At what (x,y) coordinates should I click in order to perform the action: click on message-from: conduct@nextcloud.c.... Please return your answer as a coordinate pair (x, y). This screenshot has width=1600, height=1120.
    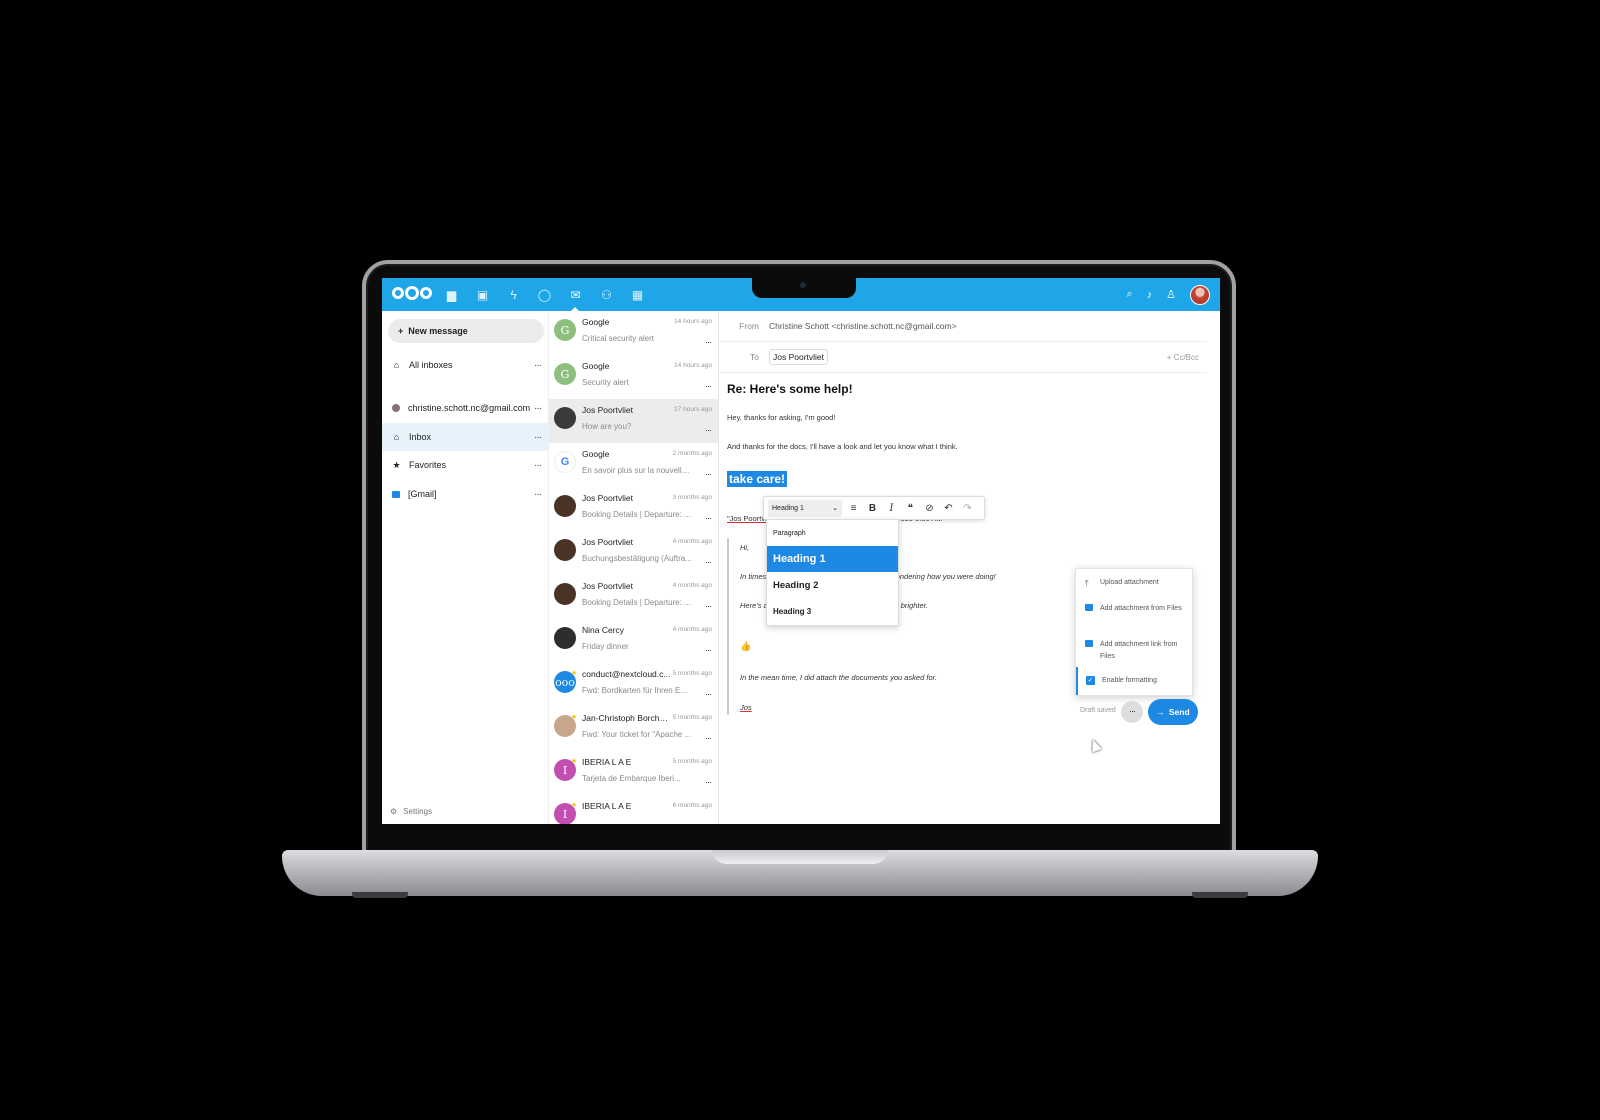
    Looking at the image, I should click on (626, 674).